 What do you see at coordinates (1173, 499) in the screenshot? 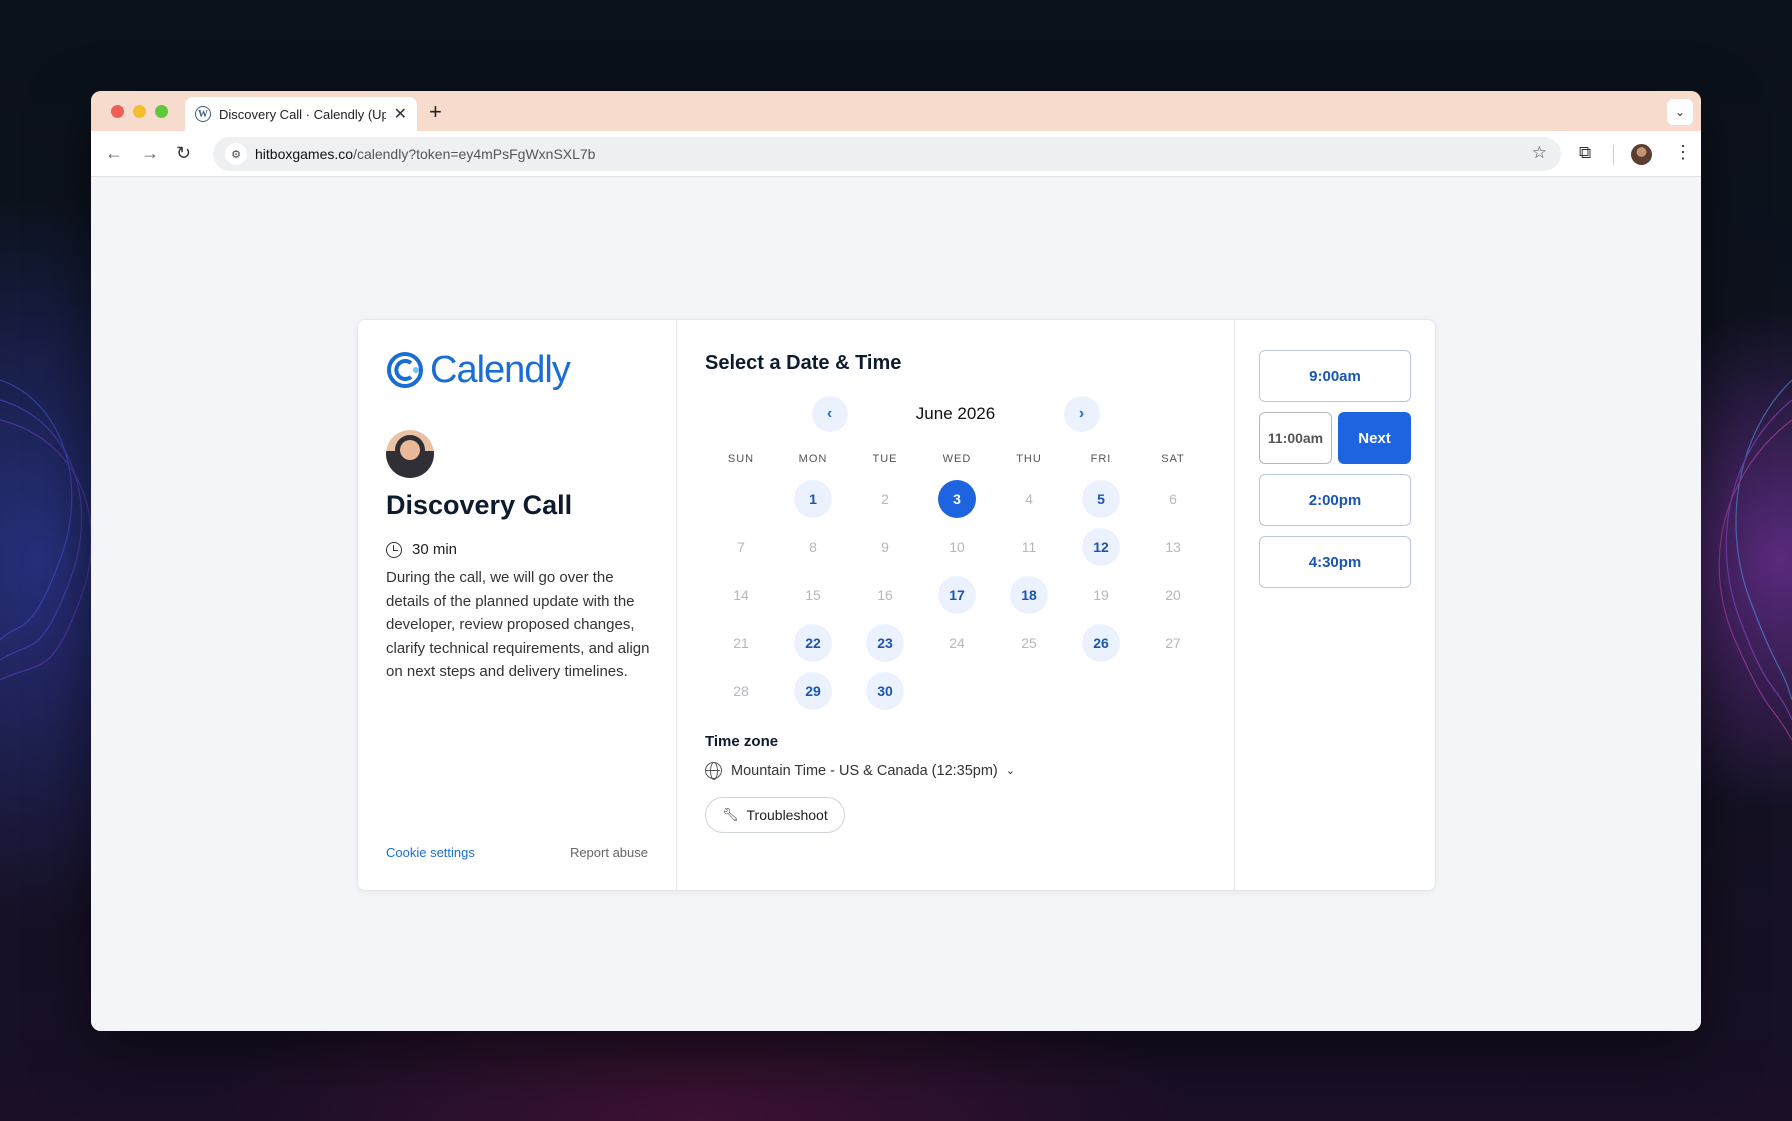
I see `unavailable-day: 6` at bounding box center [1173, 499].